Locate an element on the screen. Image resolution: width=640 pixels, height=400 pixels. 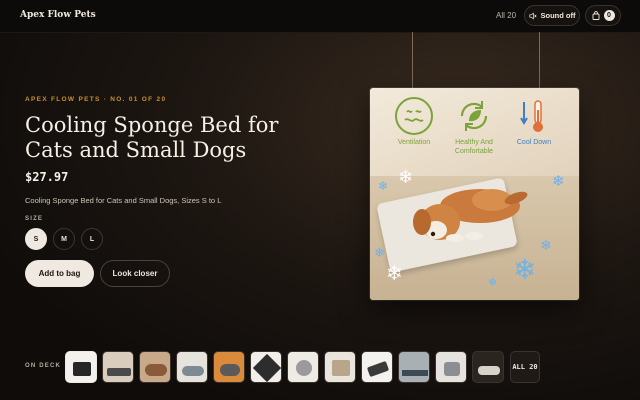
feature-healthy-label: Healthy And Comfortable is located at coordinates (474, 147).